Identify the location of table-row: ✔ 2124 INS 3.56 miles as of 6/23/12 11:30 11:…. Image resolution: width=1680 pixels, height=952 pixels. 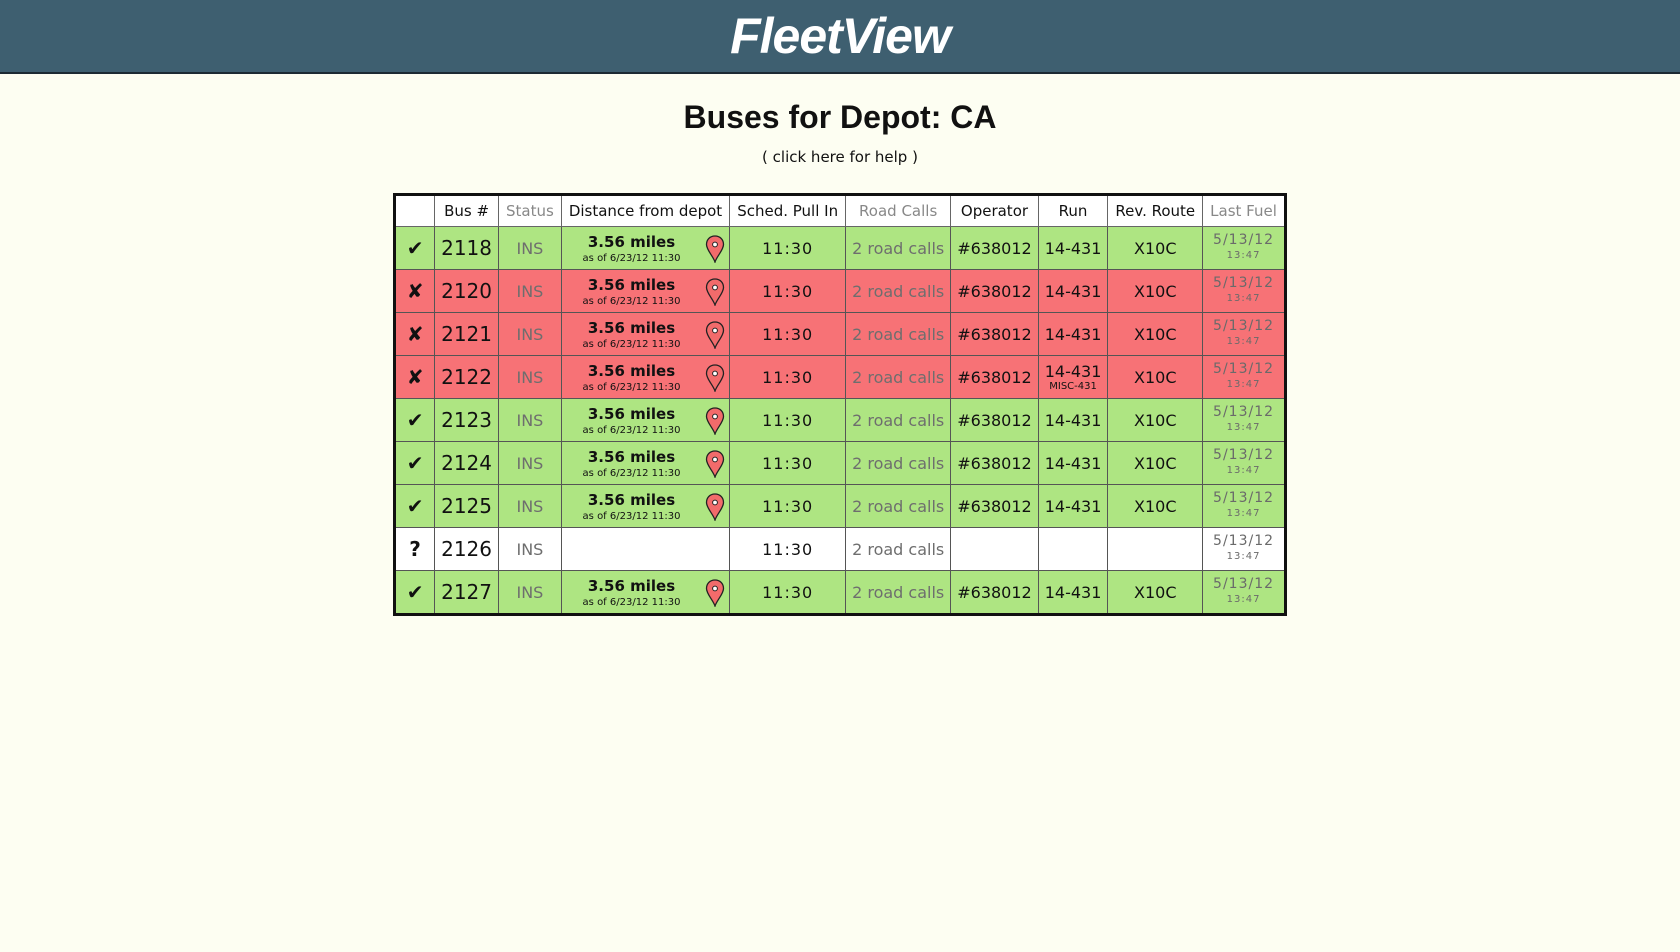
(840, 463).